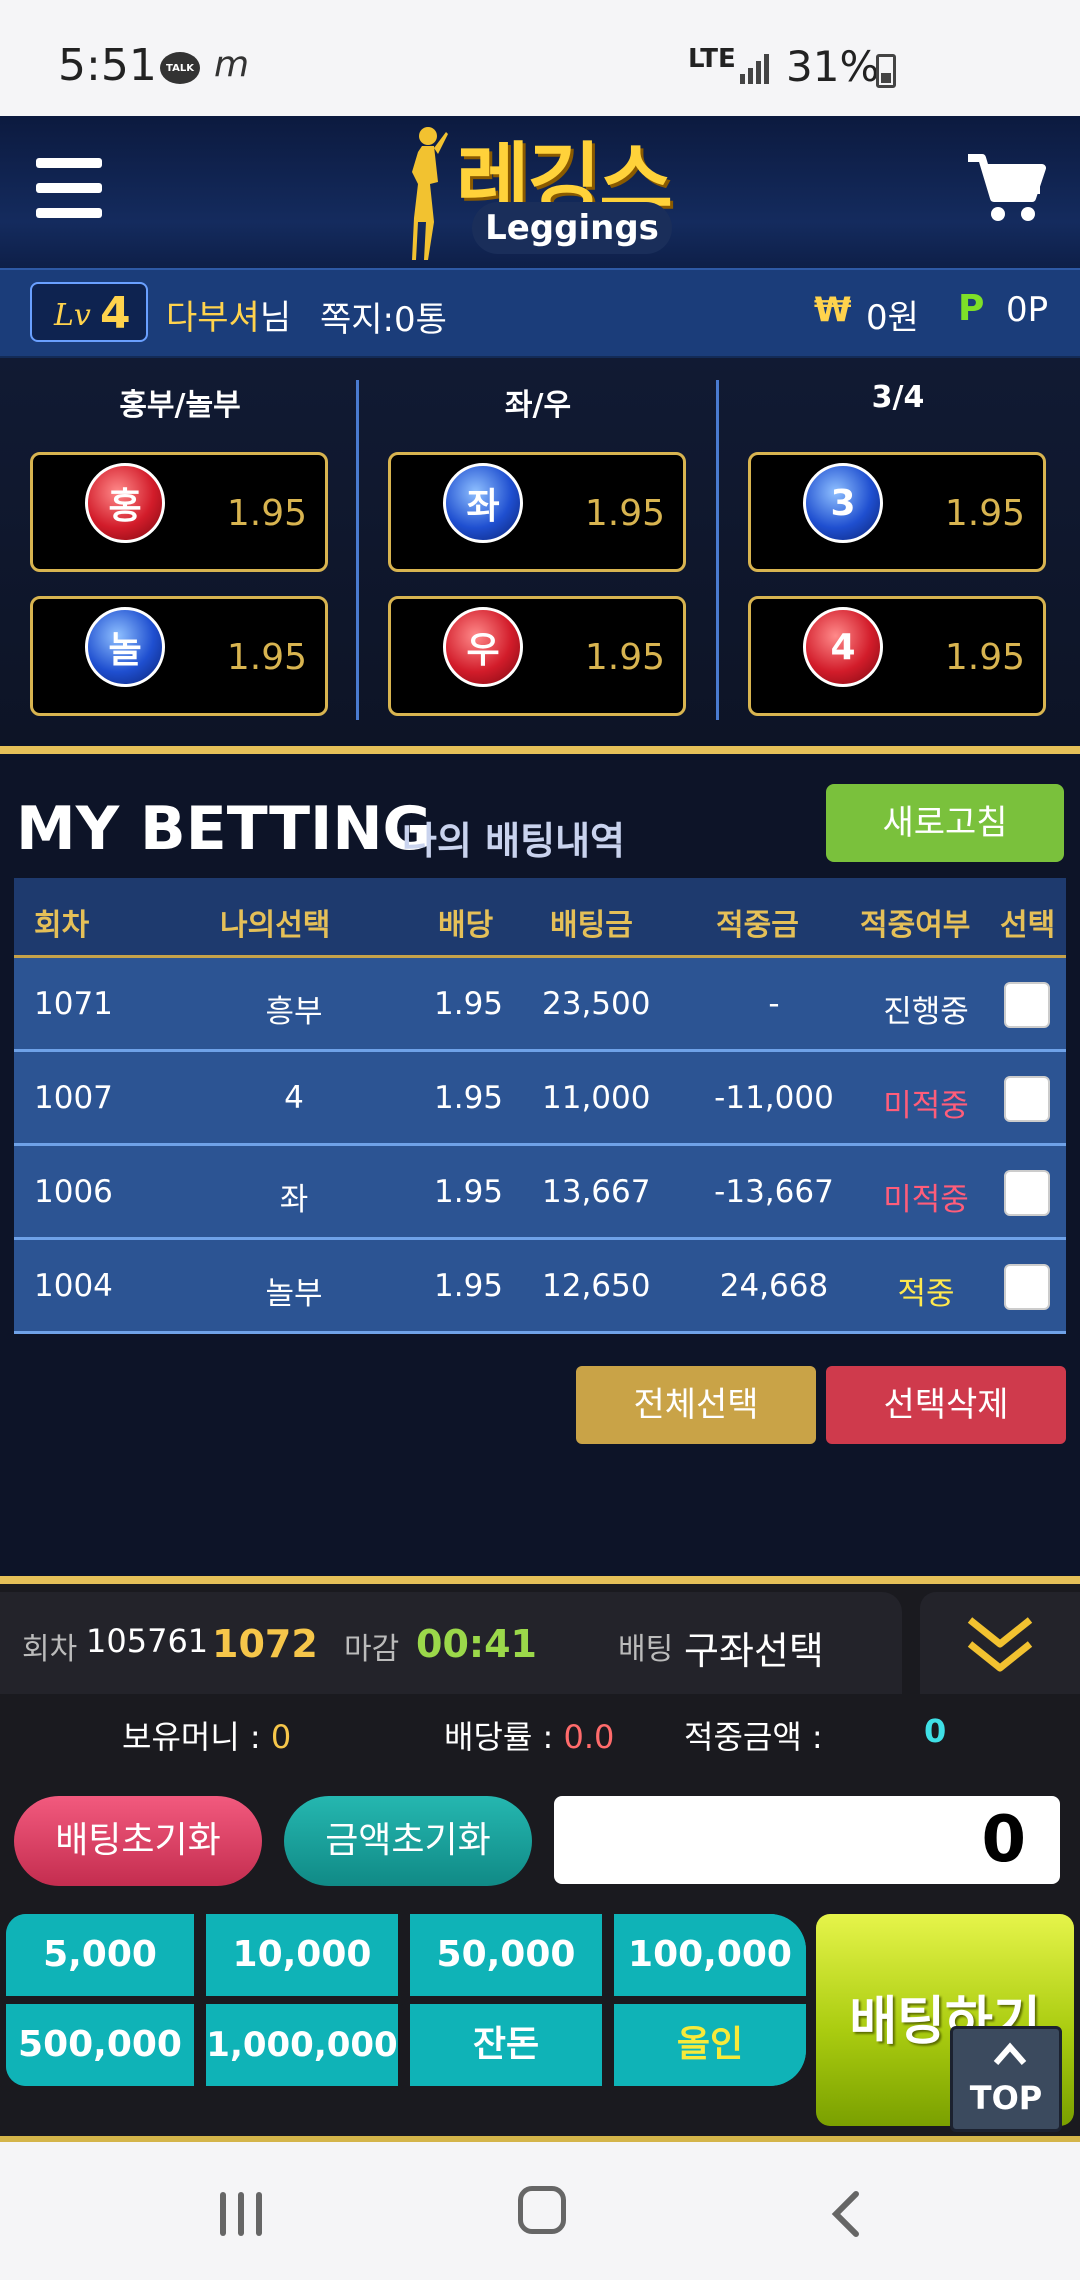 Image resolution: width=1080 pixels, height=2280 pixels. Describe the element at coordinates (542, 2210) in the screenshot. I see `home-icon` at that location.